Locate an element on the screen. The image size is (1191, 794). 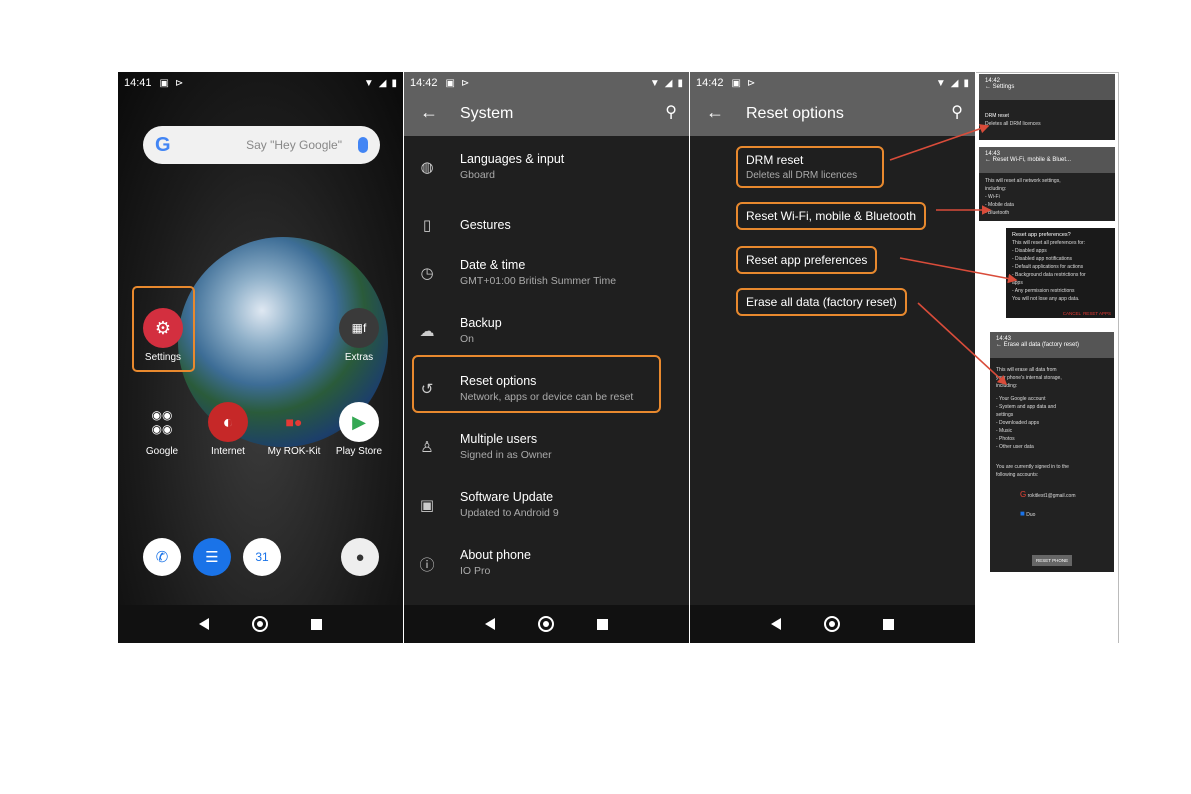
arrow-drm is located at coordinates (939, 142).